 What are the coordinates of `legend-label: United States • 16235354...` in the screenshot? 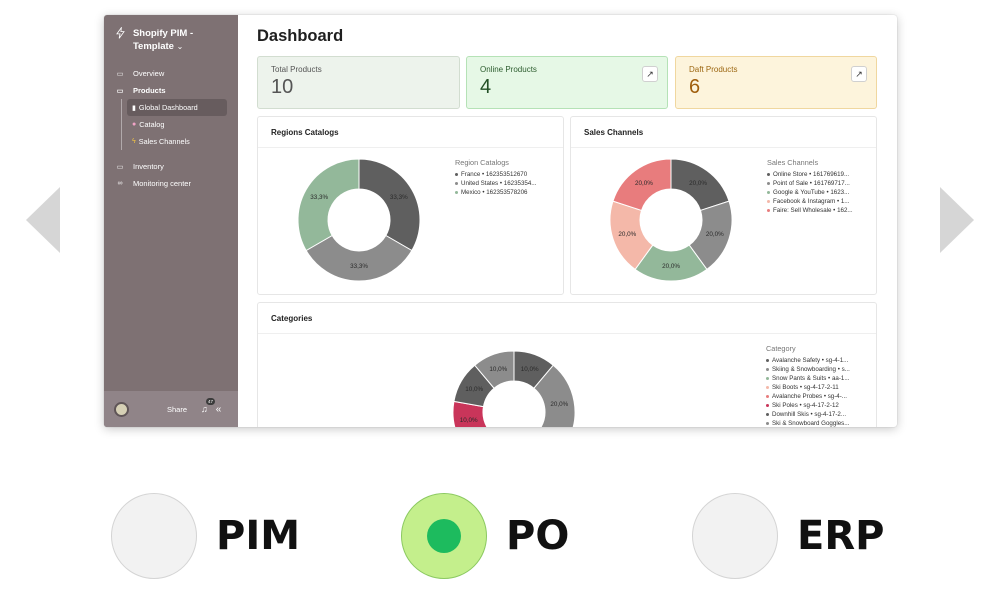 It's located at (499, 183).